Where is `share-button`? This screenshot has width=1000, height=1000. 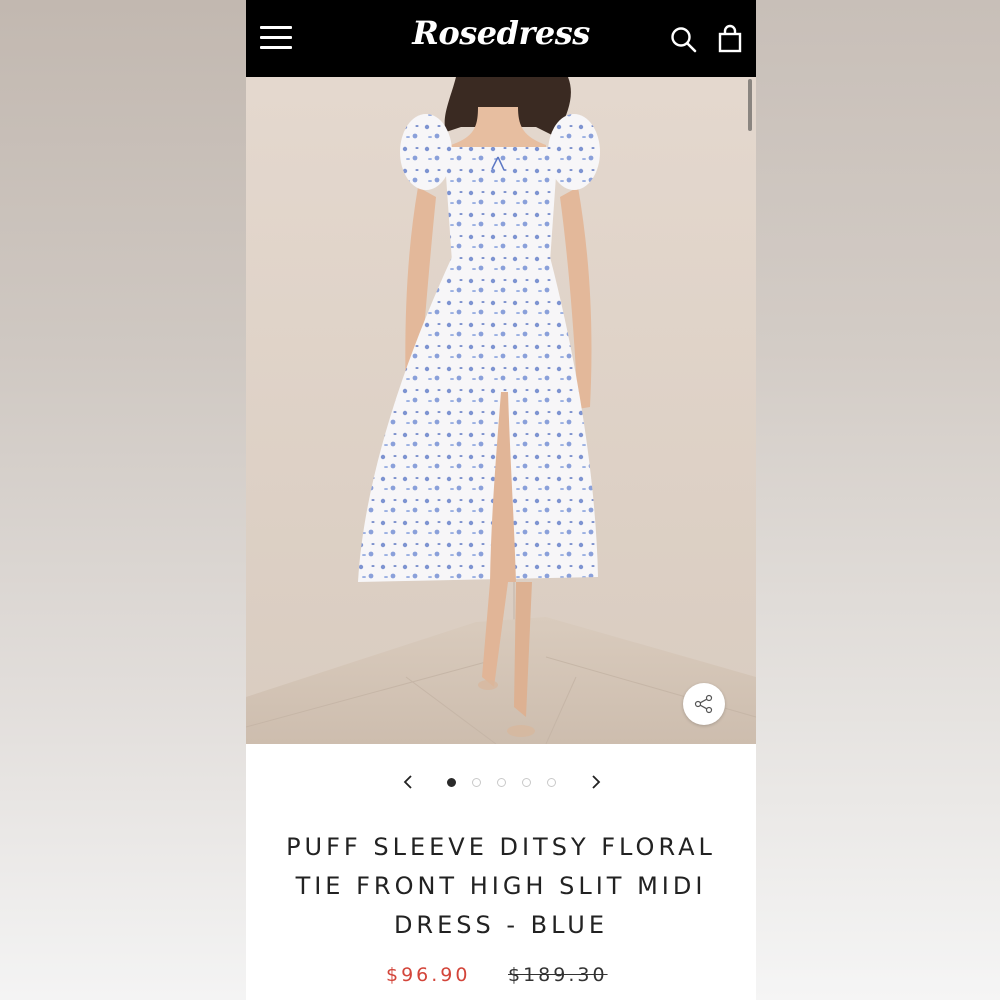 share-button is located at coordinates (704, 704).